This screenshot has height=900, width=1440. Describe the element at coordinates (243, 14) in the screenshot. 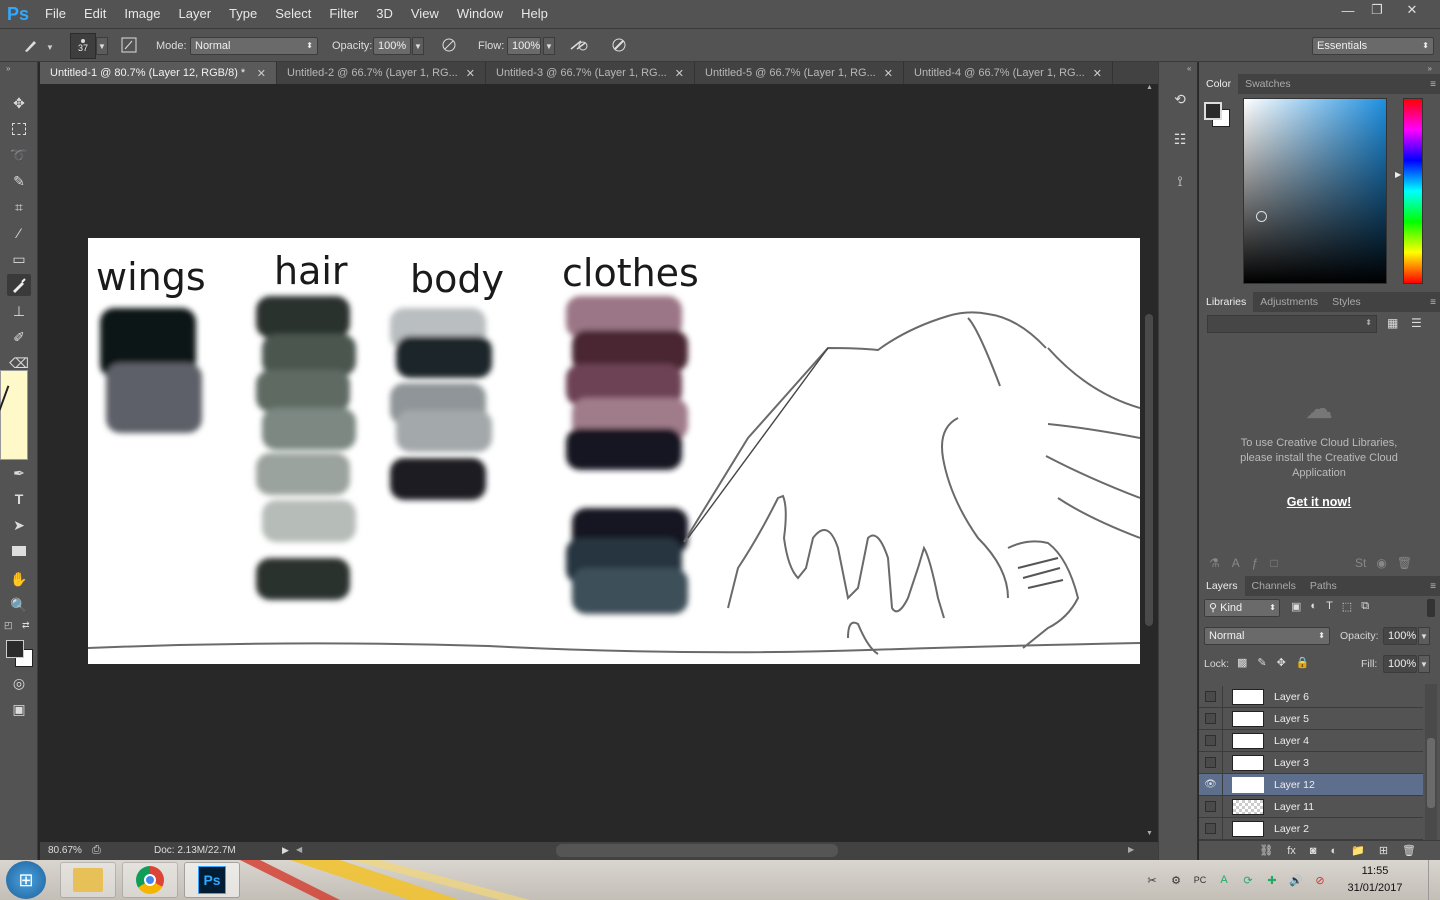

I see `menu-type: Type` at that location.